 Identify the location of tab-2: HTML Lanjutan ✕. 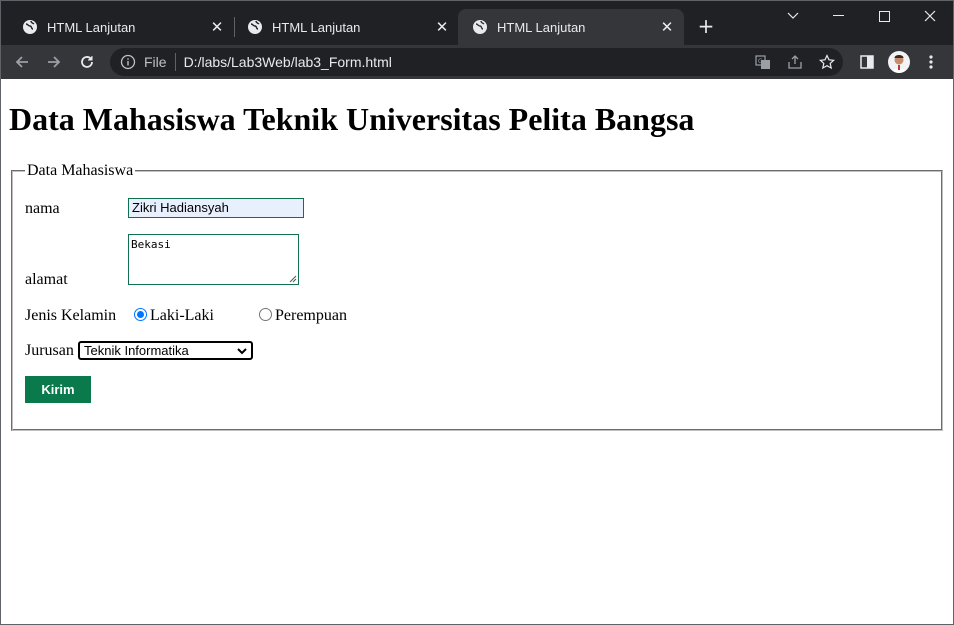
(346, 27).